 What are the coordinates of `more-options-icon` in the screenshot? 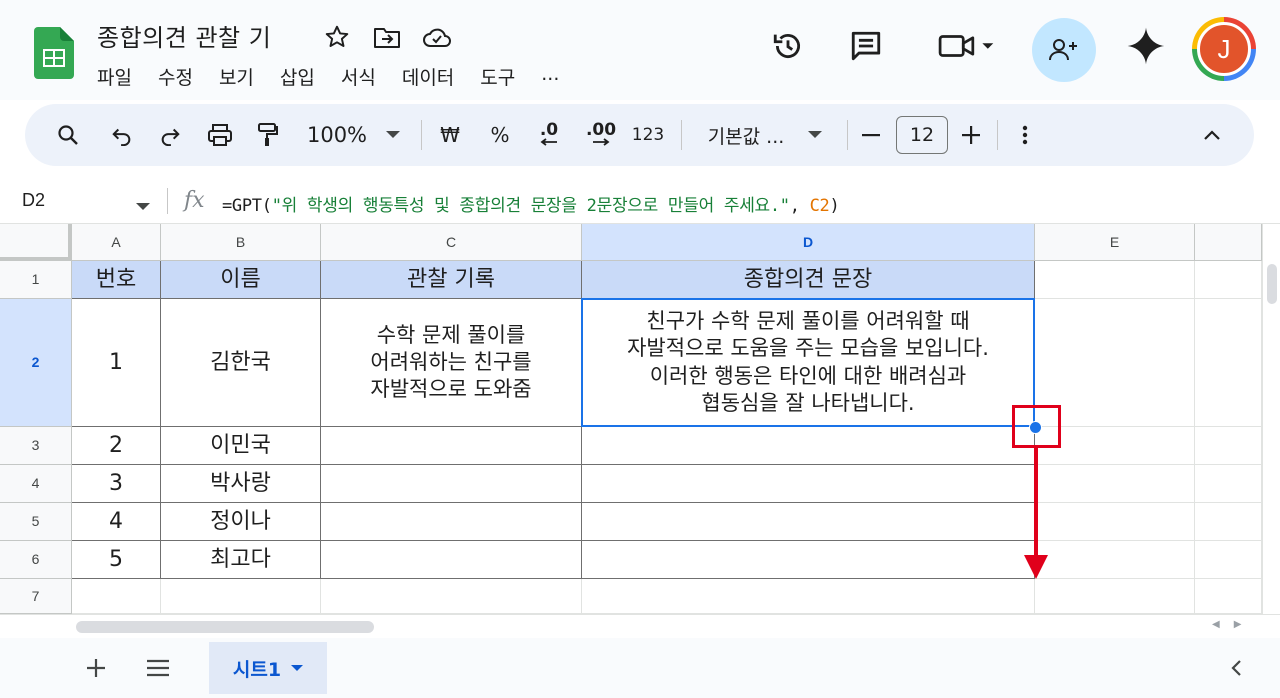 It's located at (1025, 135).